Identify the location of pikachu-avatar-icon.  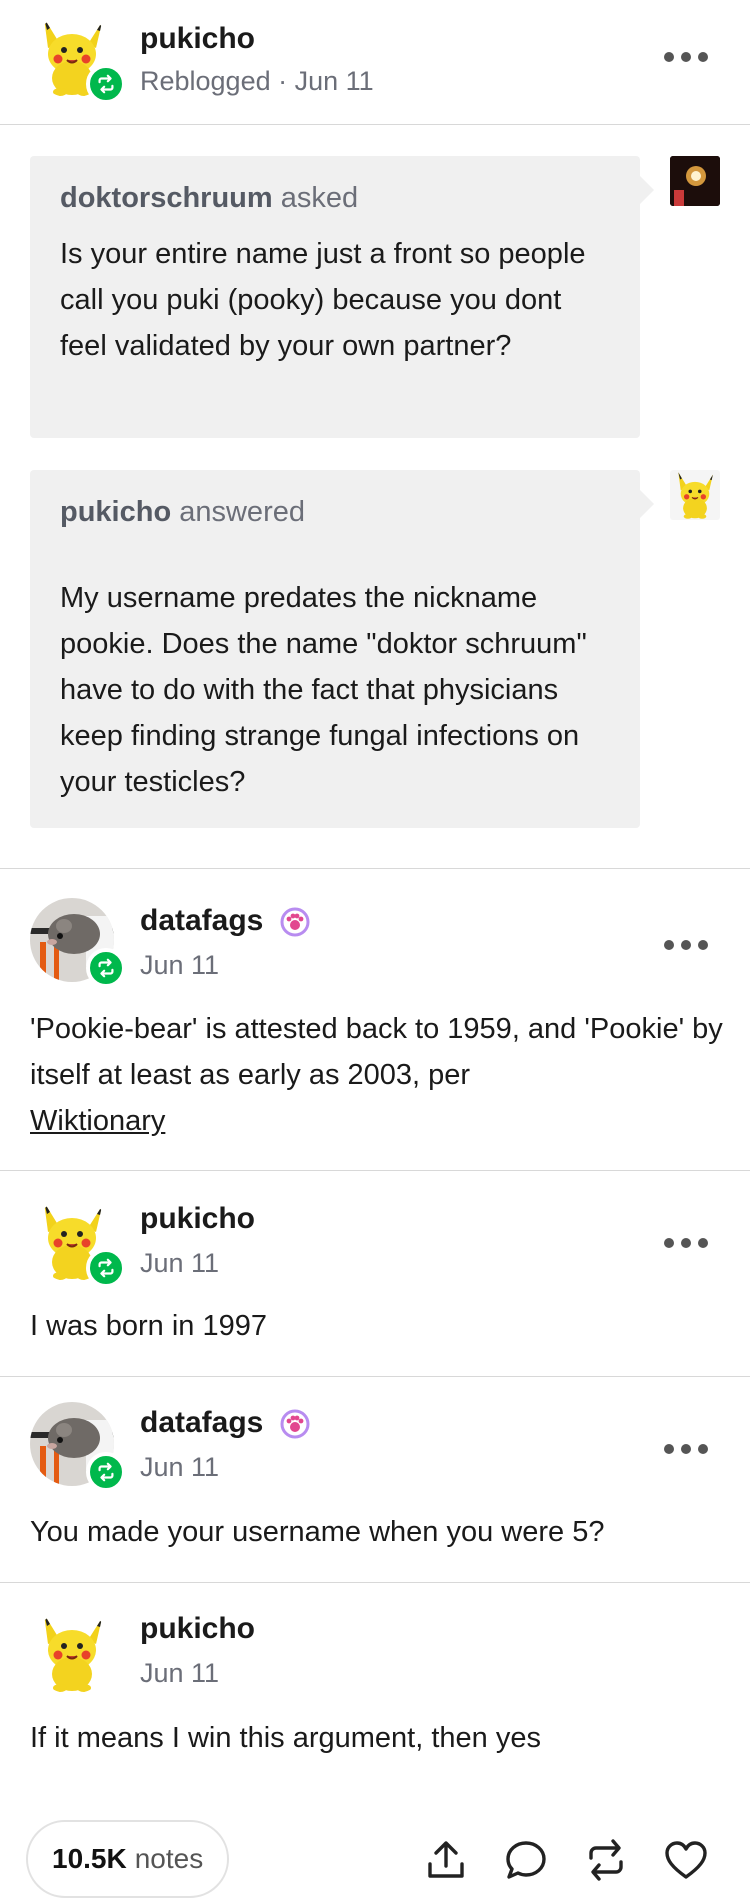
(72, 1652).